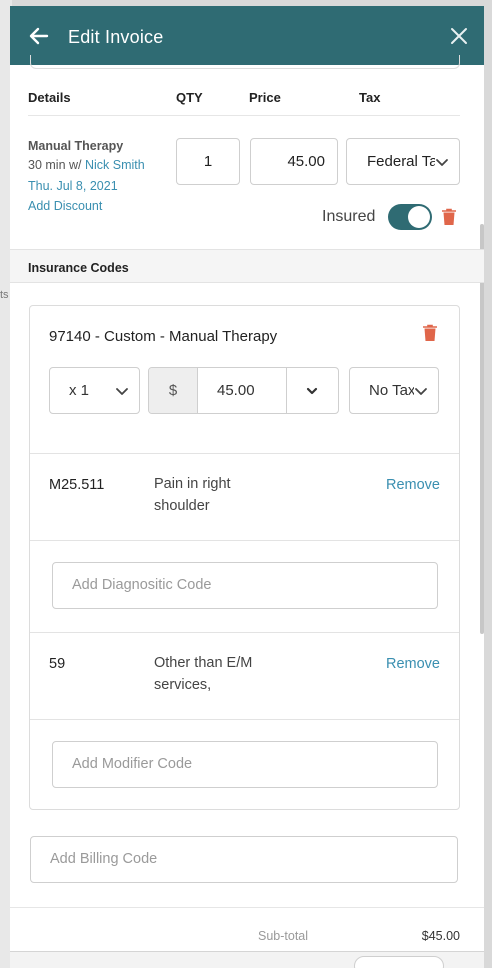 This screenshot has width=492, height=968. I want to click on header-price: Price, so click(265, 97).